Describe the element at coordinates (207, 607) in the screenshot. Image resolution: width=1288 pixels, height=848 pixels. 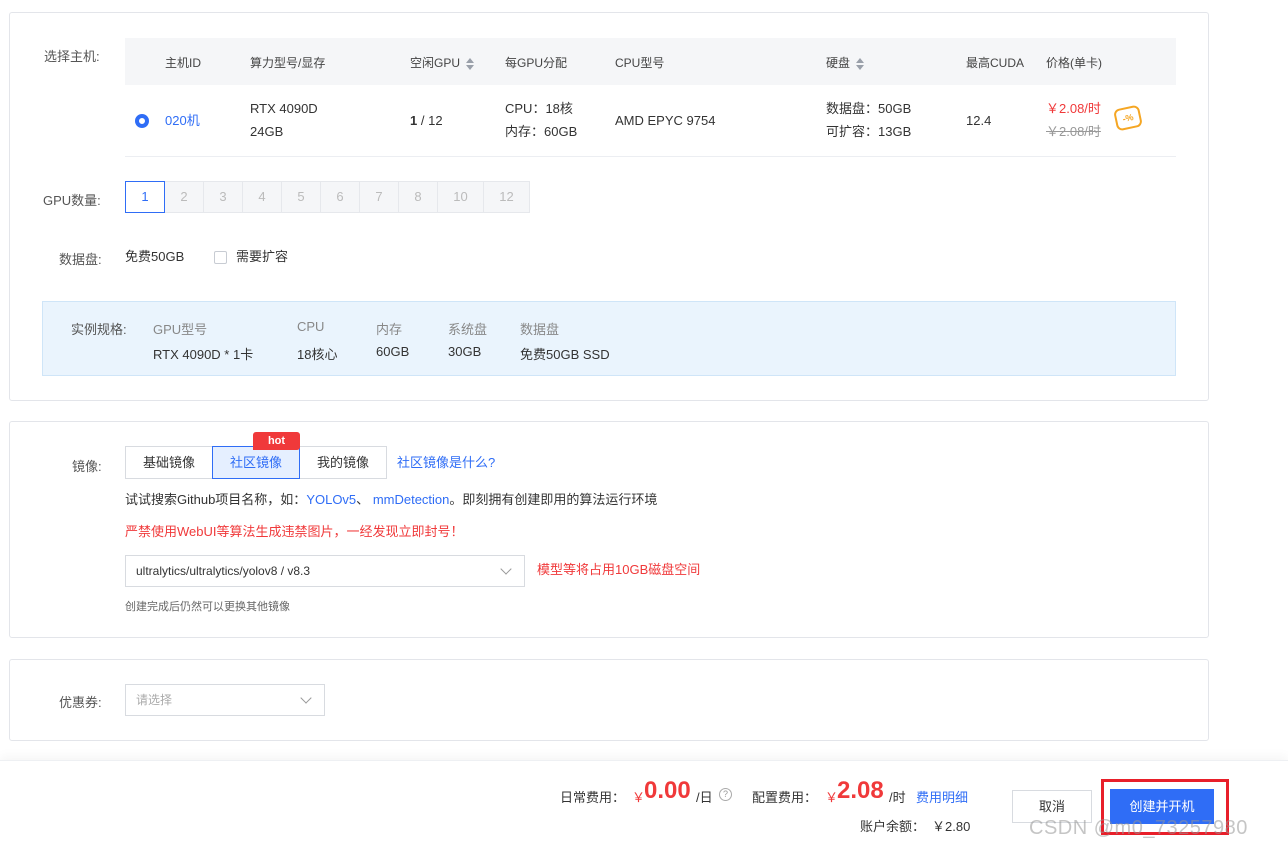
I see `change-image-note: 创建完成后仍然可以更换其他镜像` at that location.